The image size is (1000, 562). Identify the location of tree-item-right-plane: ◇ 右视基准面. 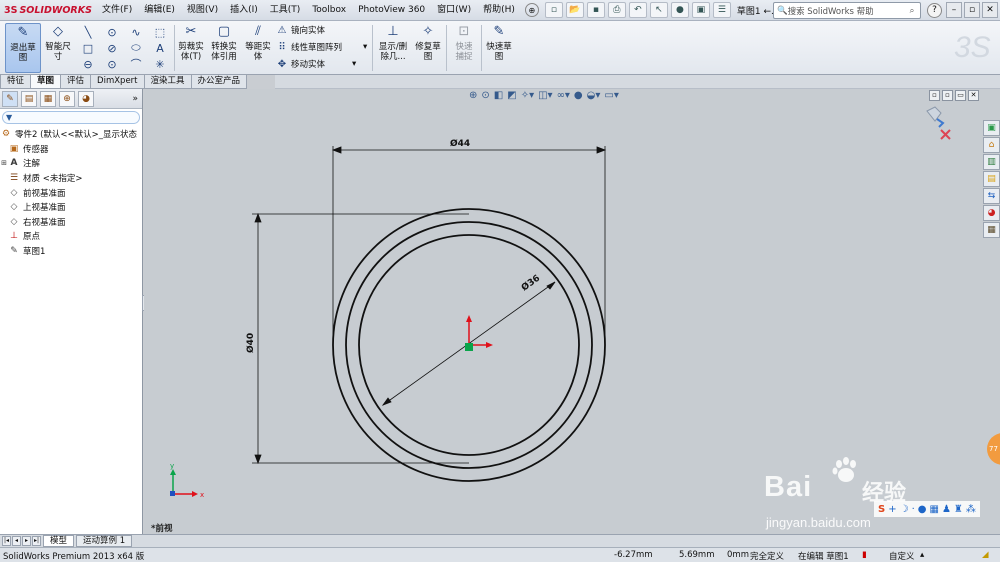
(71, 222).